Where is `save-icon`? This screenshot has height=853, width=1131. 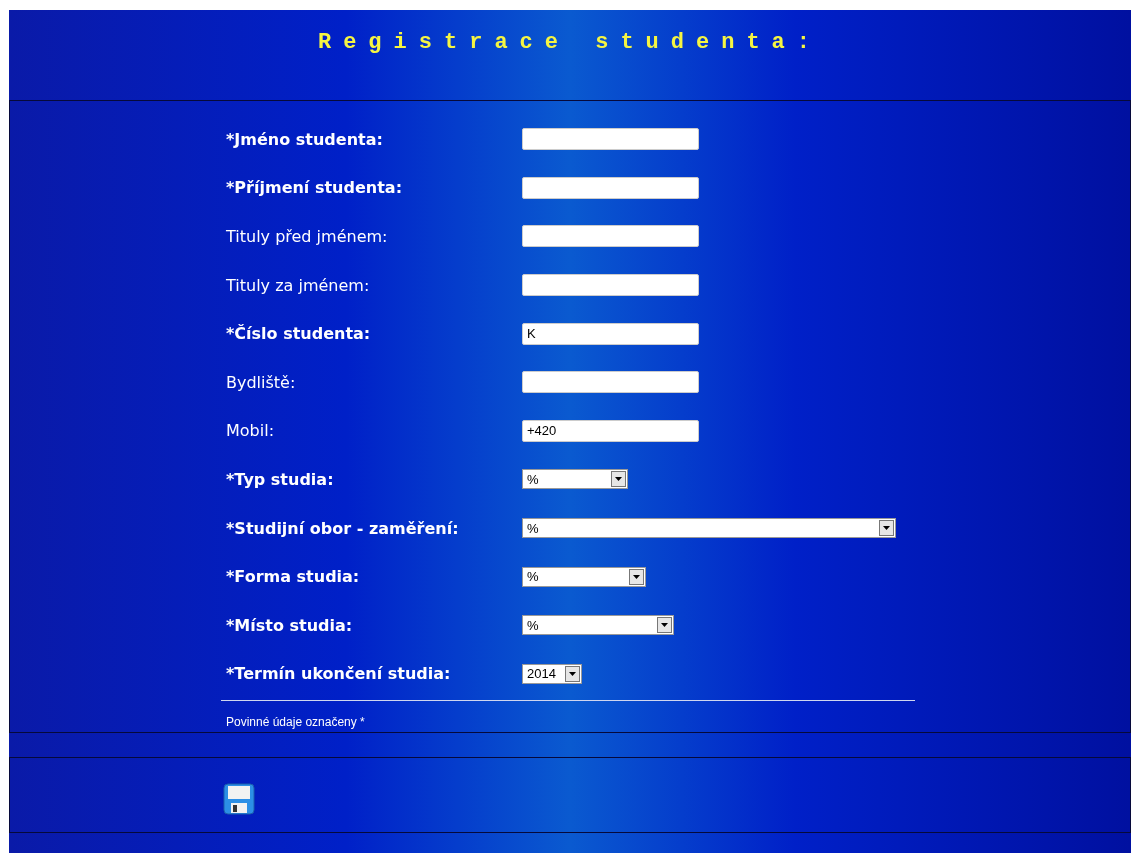 save-icon is located at coordinates (239, 799).